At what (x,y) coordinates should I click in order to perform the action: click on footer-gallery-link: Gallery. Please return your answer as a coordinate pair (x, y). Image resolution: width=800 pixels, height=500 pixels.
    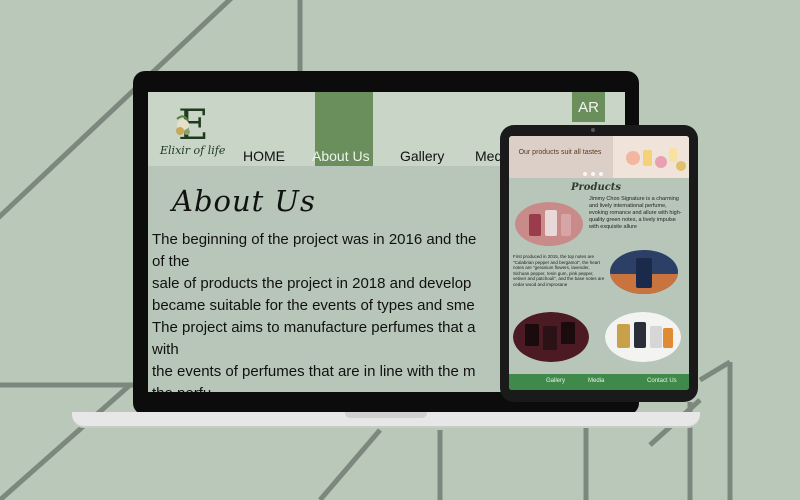
    Looking at the image, I should click on (555, 381).